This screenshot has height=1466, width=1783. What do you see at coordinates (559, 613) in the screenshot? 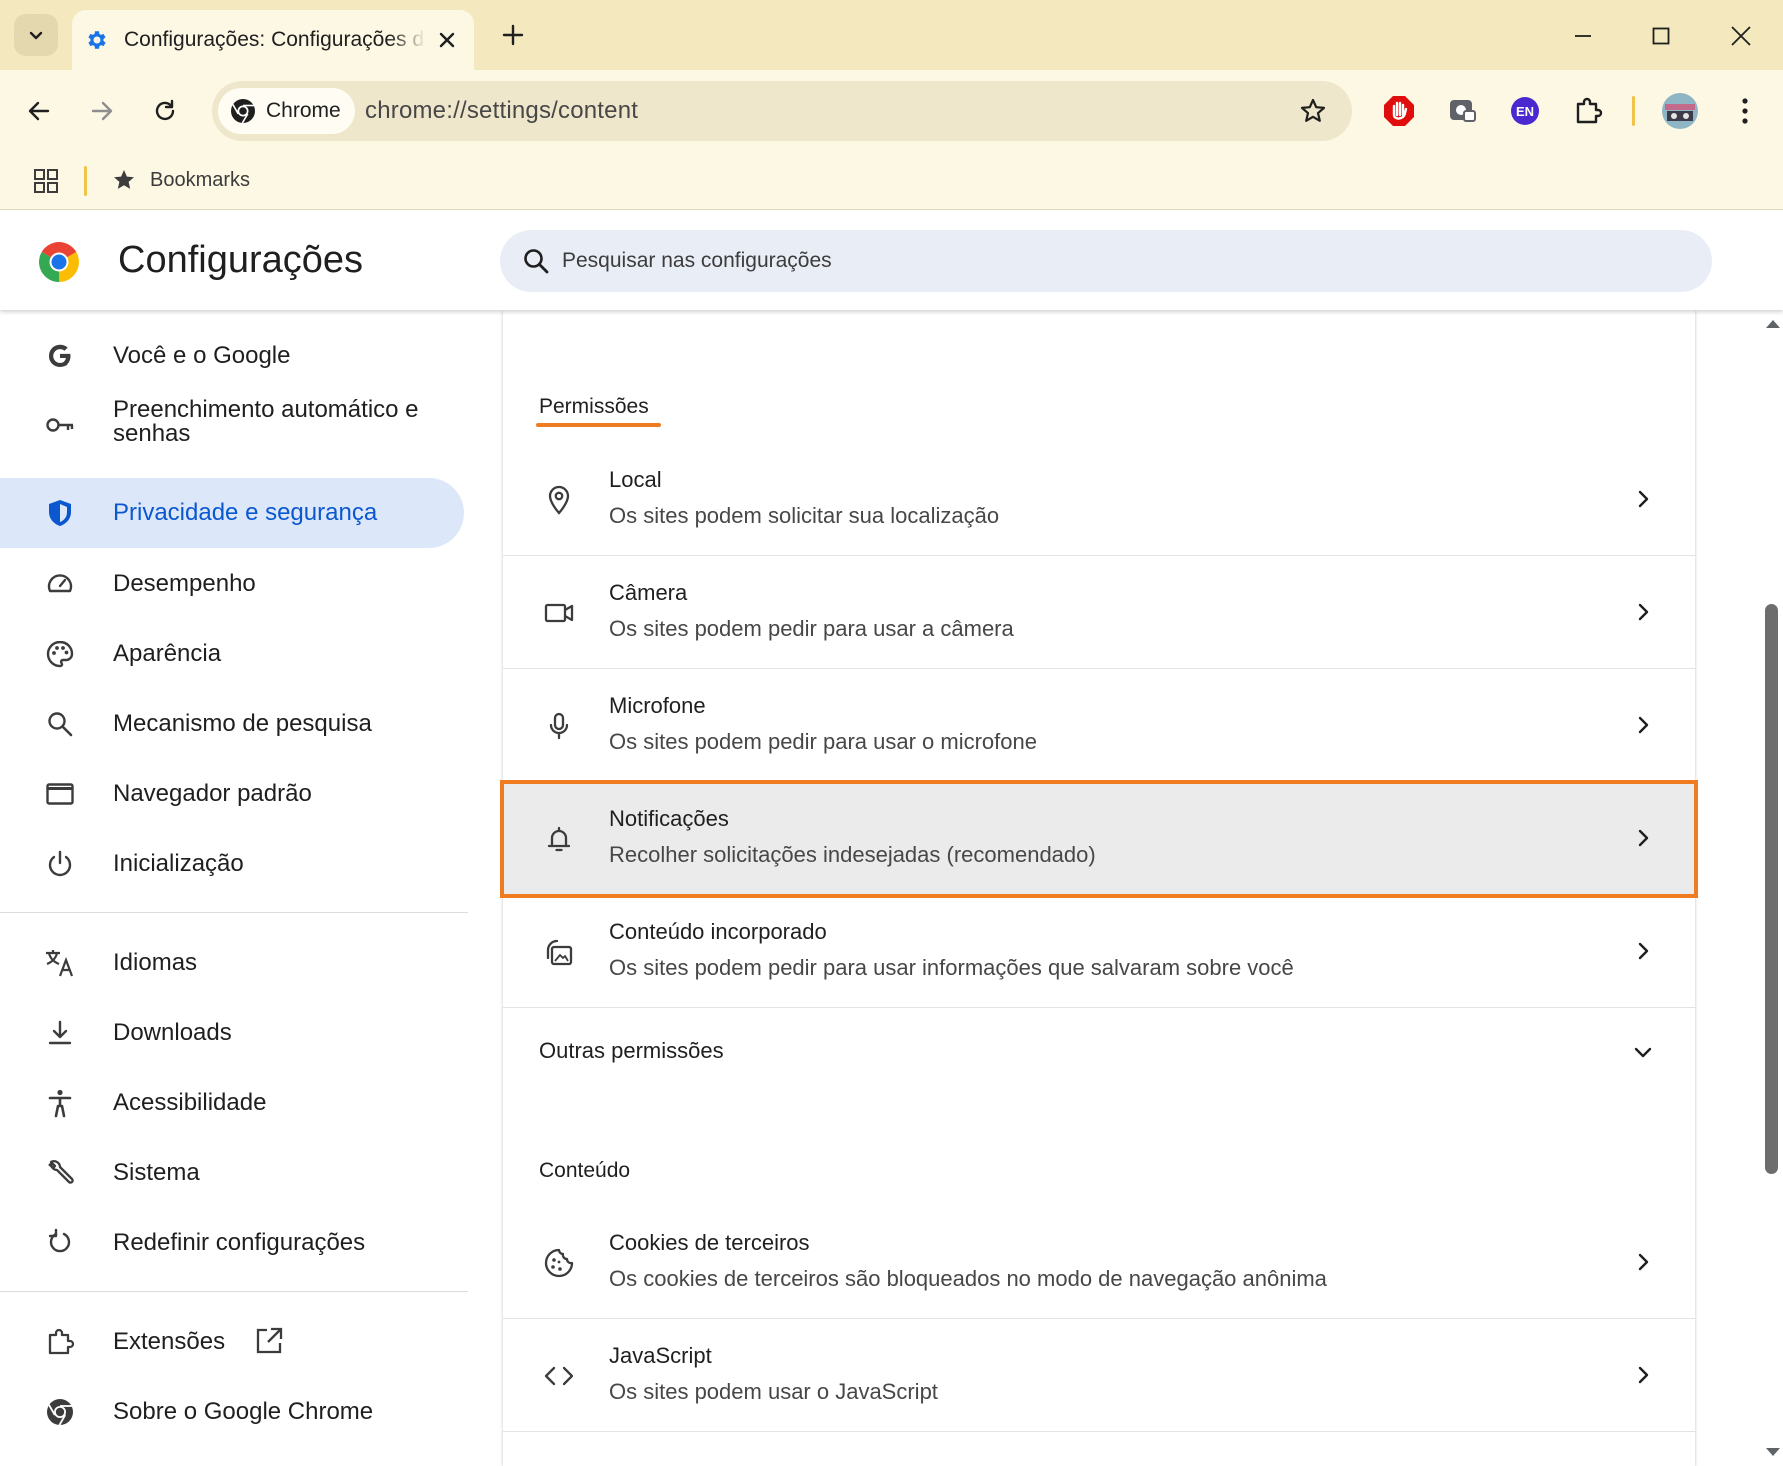
I see `camera-icon` at bounding box center [559, 613].